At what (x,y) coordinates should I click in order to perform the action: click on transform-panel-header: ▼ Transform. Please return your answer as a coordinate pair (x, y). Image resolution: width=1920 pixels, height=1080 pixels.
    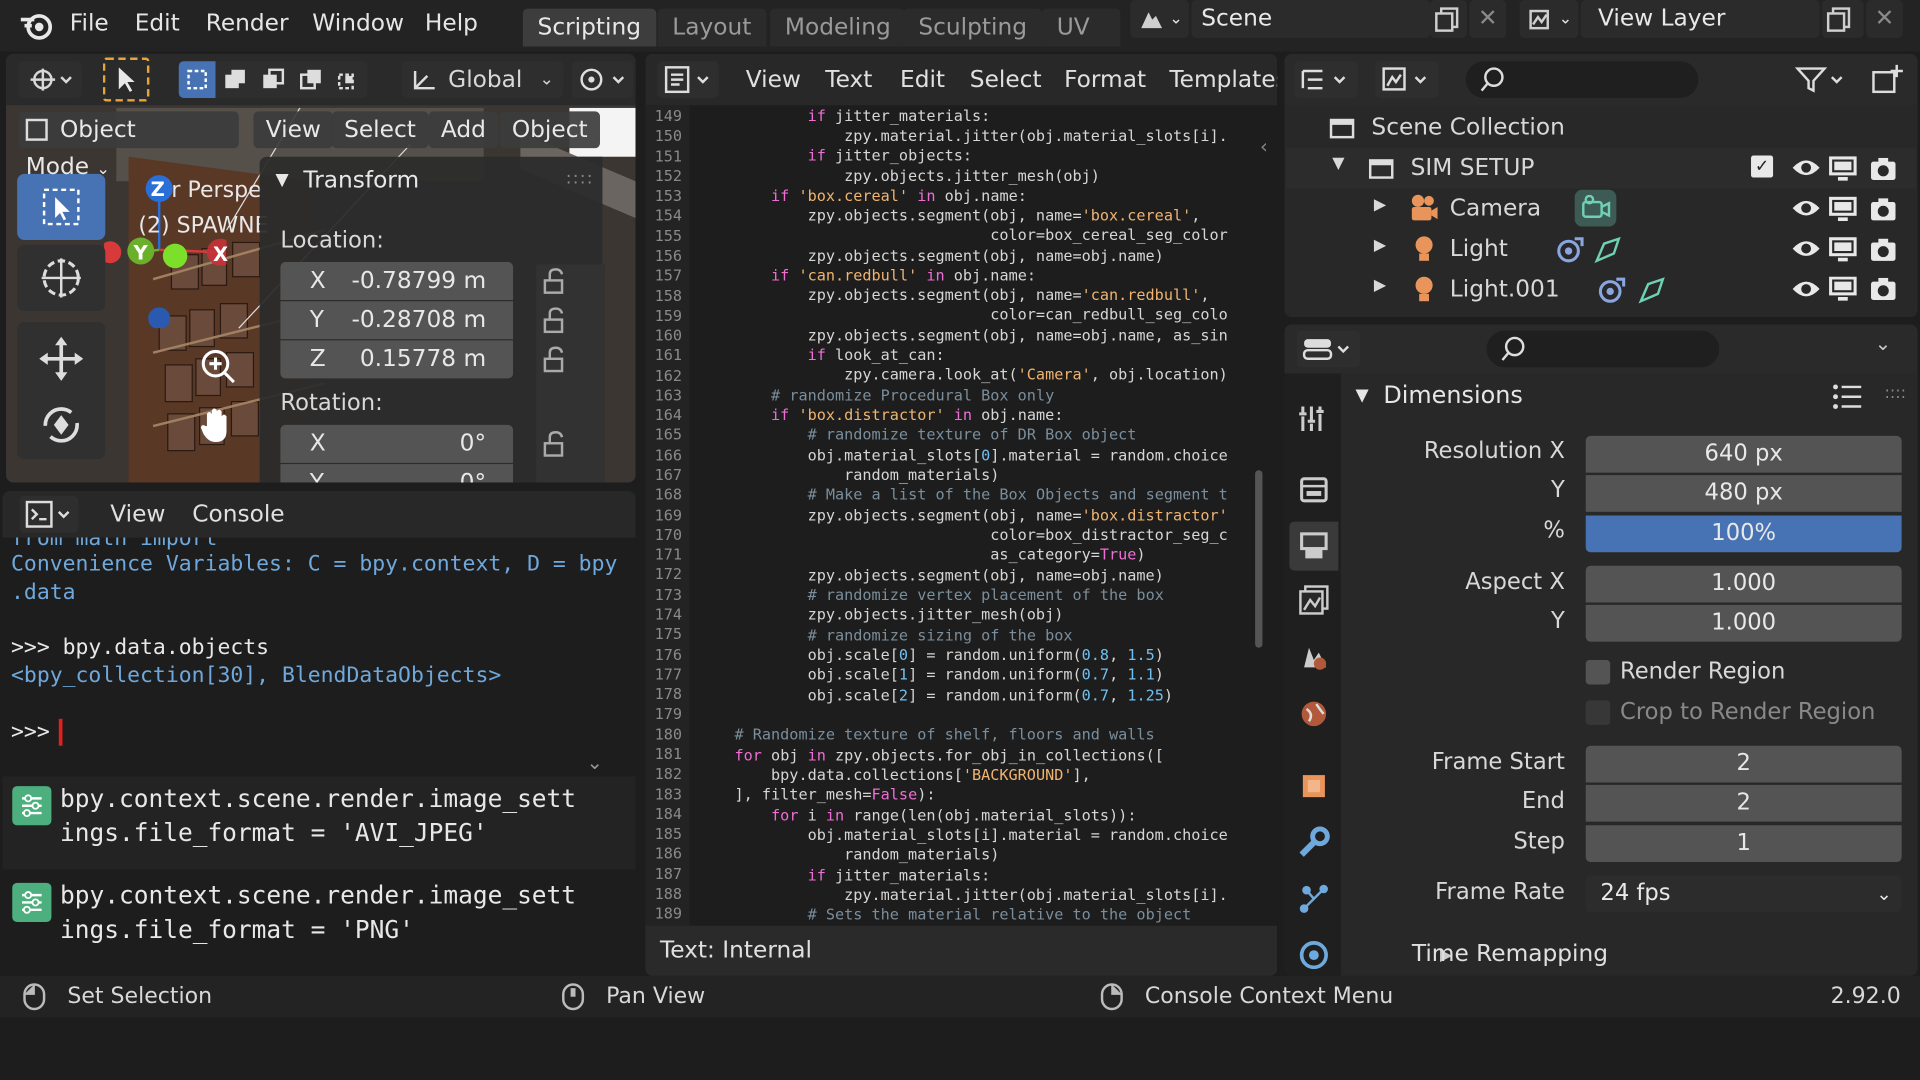
    Looking at the image, I should click on (348, 180).